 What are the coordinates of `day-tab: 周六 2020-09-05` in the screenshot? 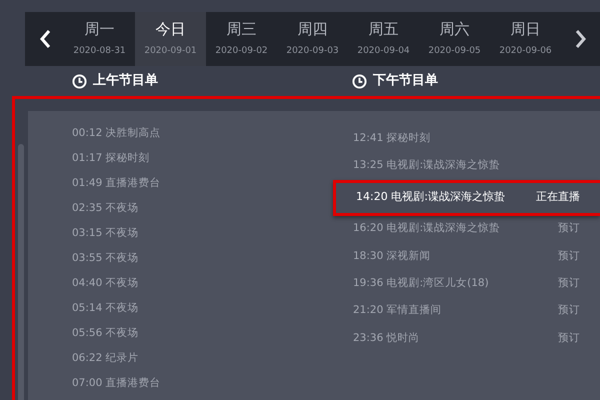 It's located at (454, 39).